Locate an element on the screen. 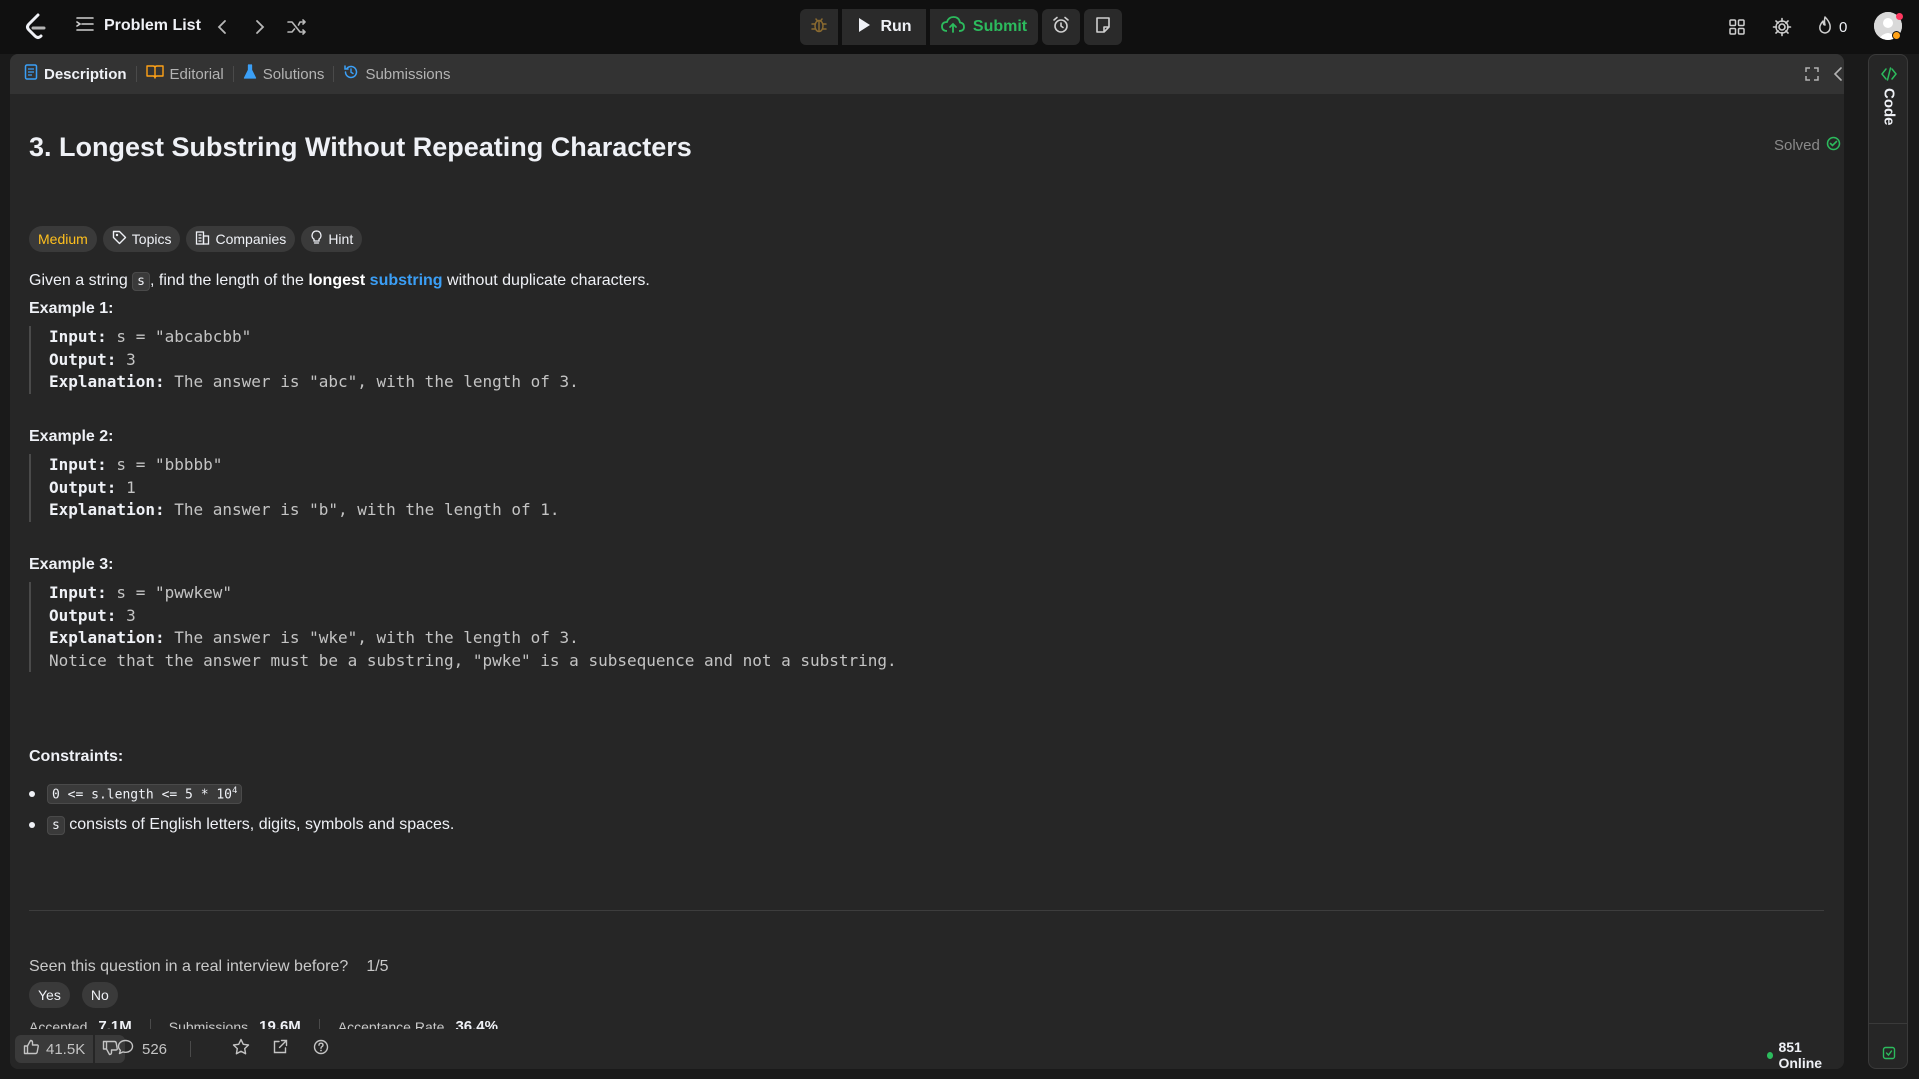 The width and height of the screenshot is (1919, 1079). output-value: 1 is located at coordinates (126, 487).